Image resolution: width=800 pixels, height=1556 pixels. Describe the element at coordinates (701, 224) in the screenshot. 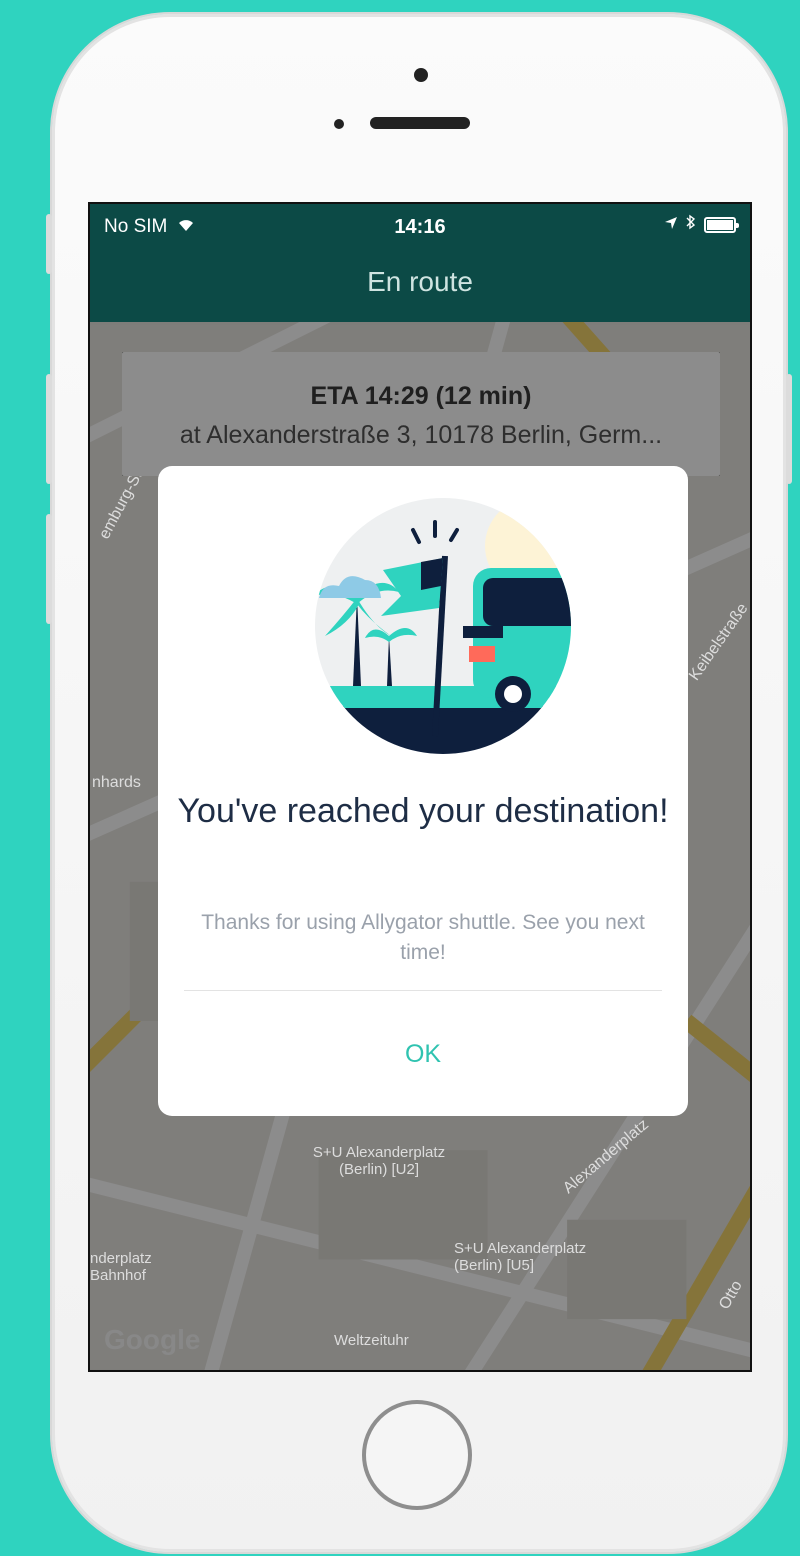

I see `status-icons` at that location.